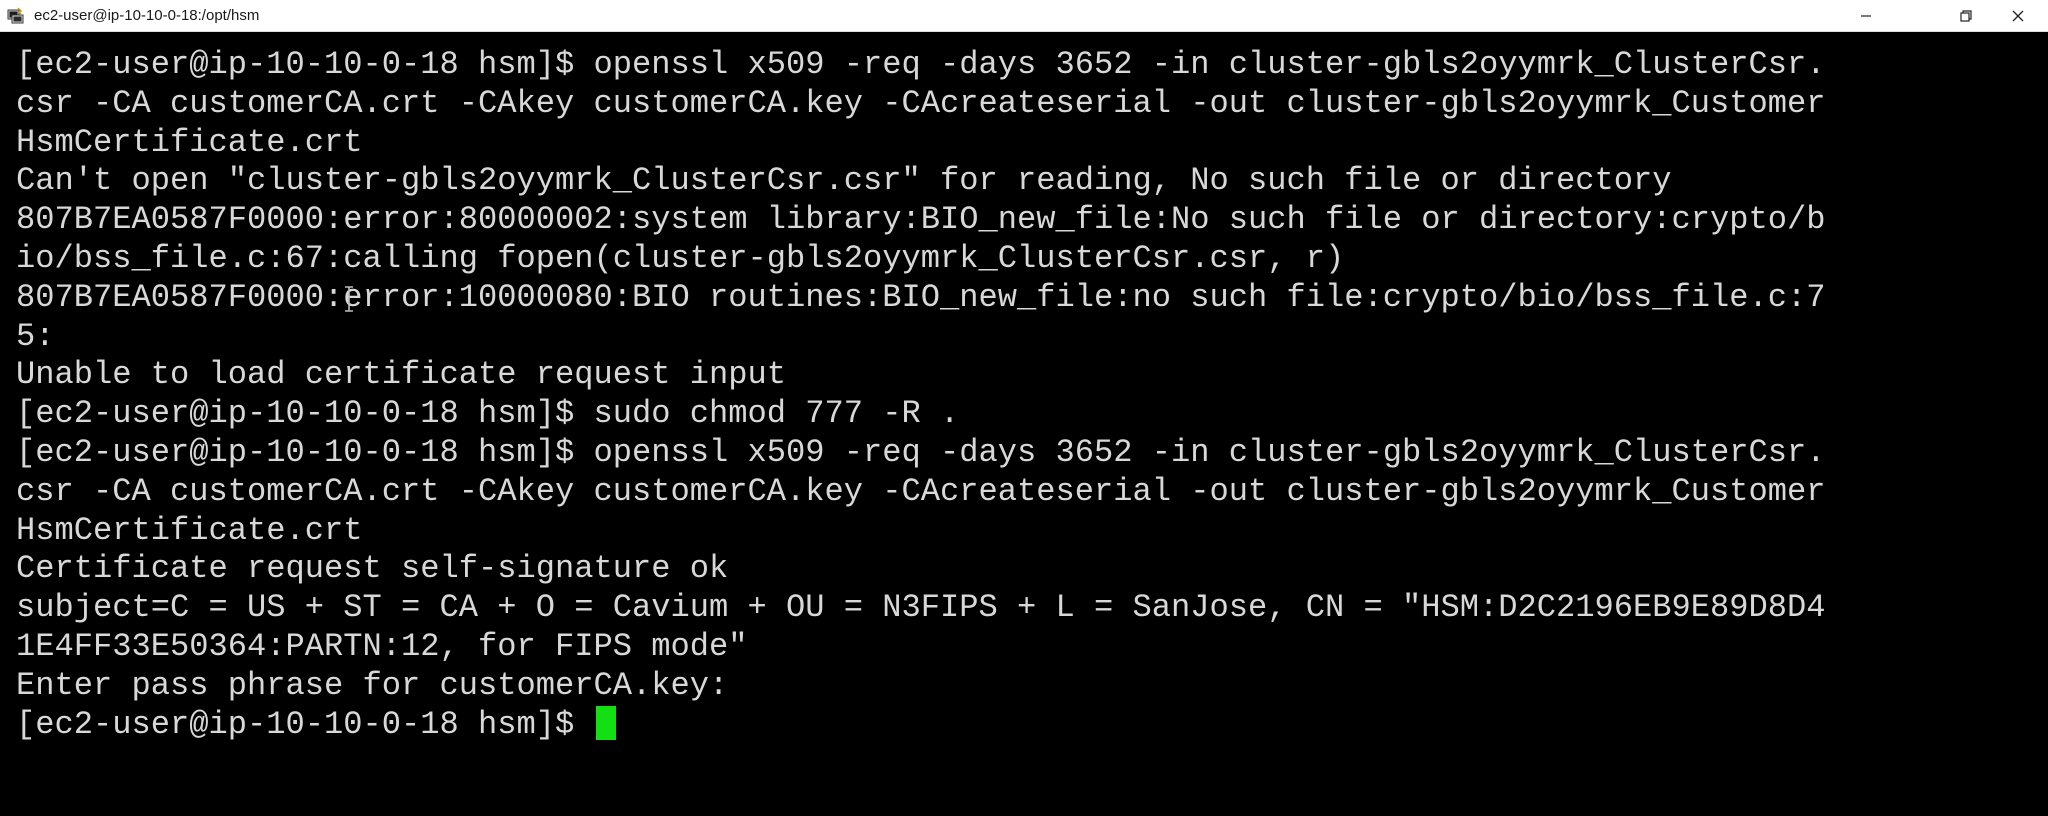  I want to click on close-icon, so click(2018, 16).